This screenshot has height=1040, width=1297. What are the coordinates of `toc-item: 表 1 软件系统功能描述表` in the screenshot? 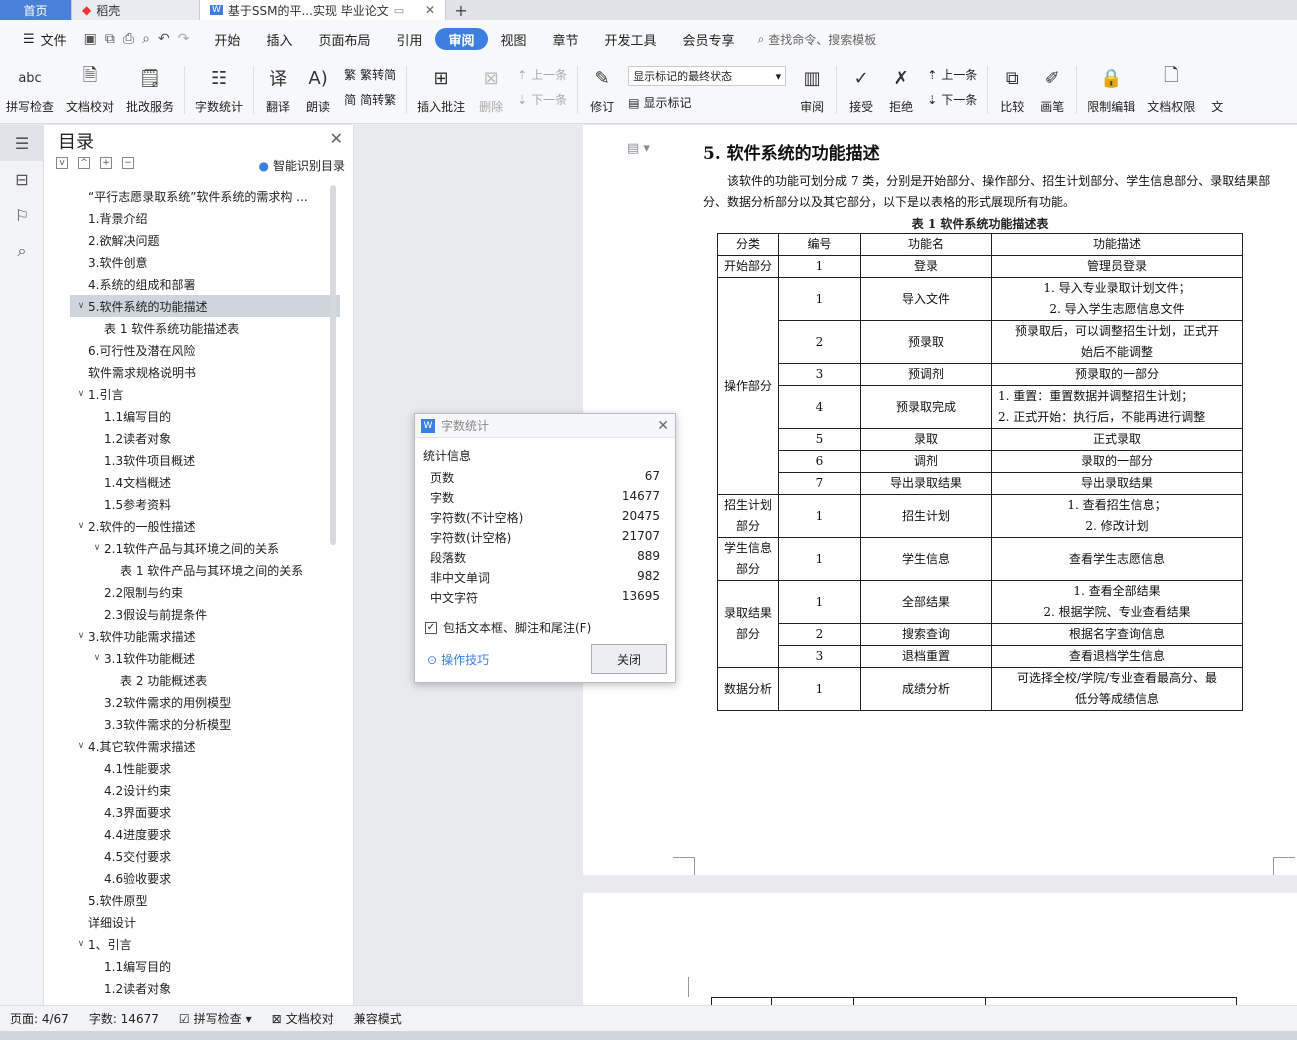 It's located at (205, 328).